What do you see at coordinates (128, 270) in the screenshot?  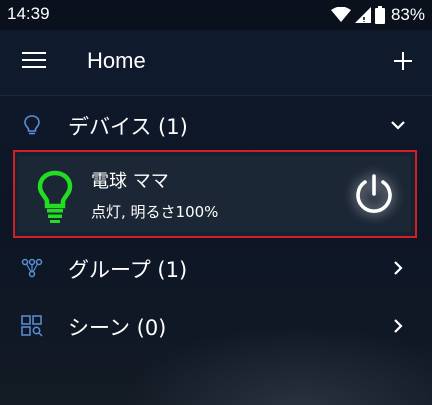 I see `section-groups-label: グループ (1)` at bounding box center [128, 270].